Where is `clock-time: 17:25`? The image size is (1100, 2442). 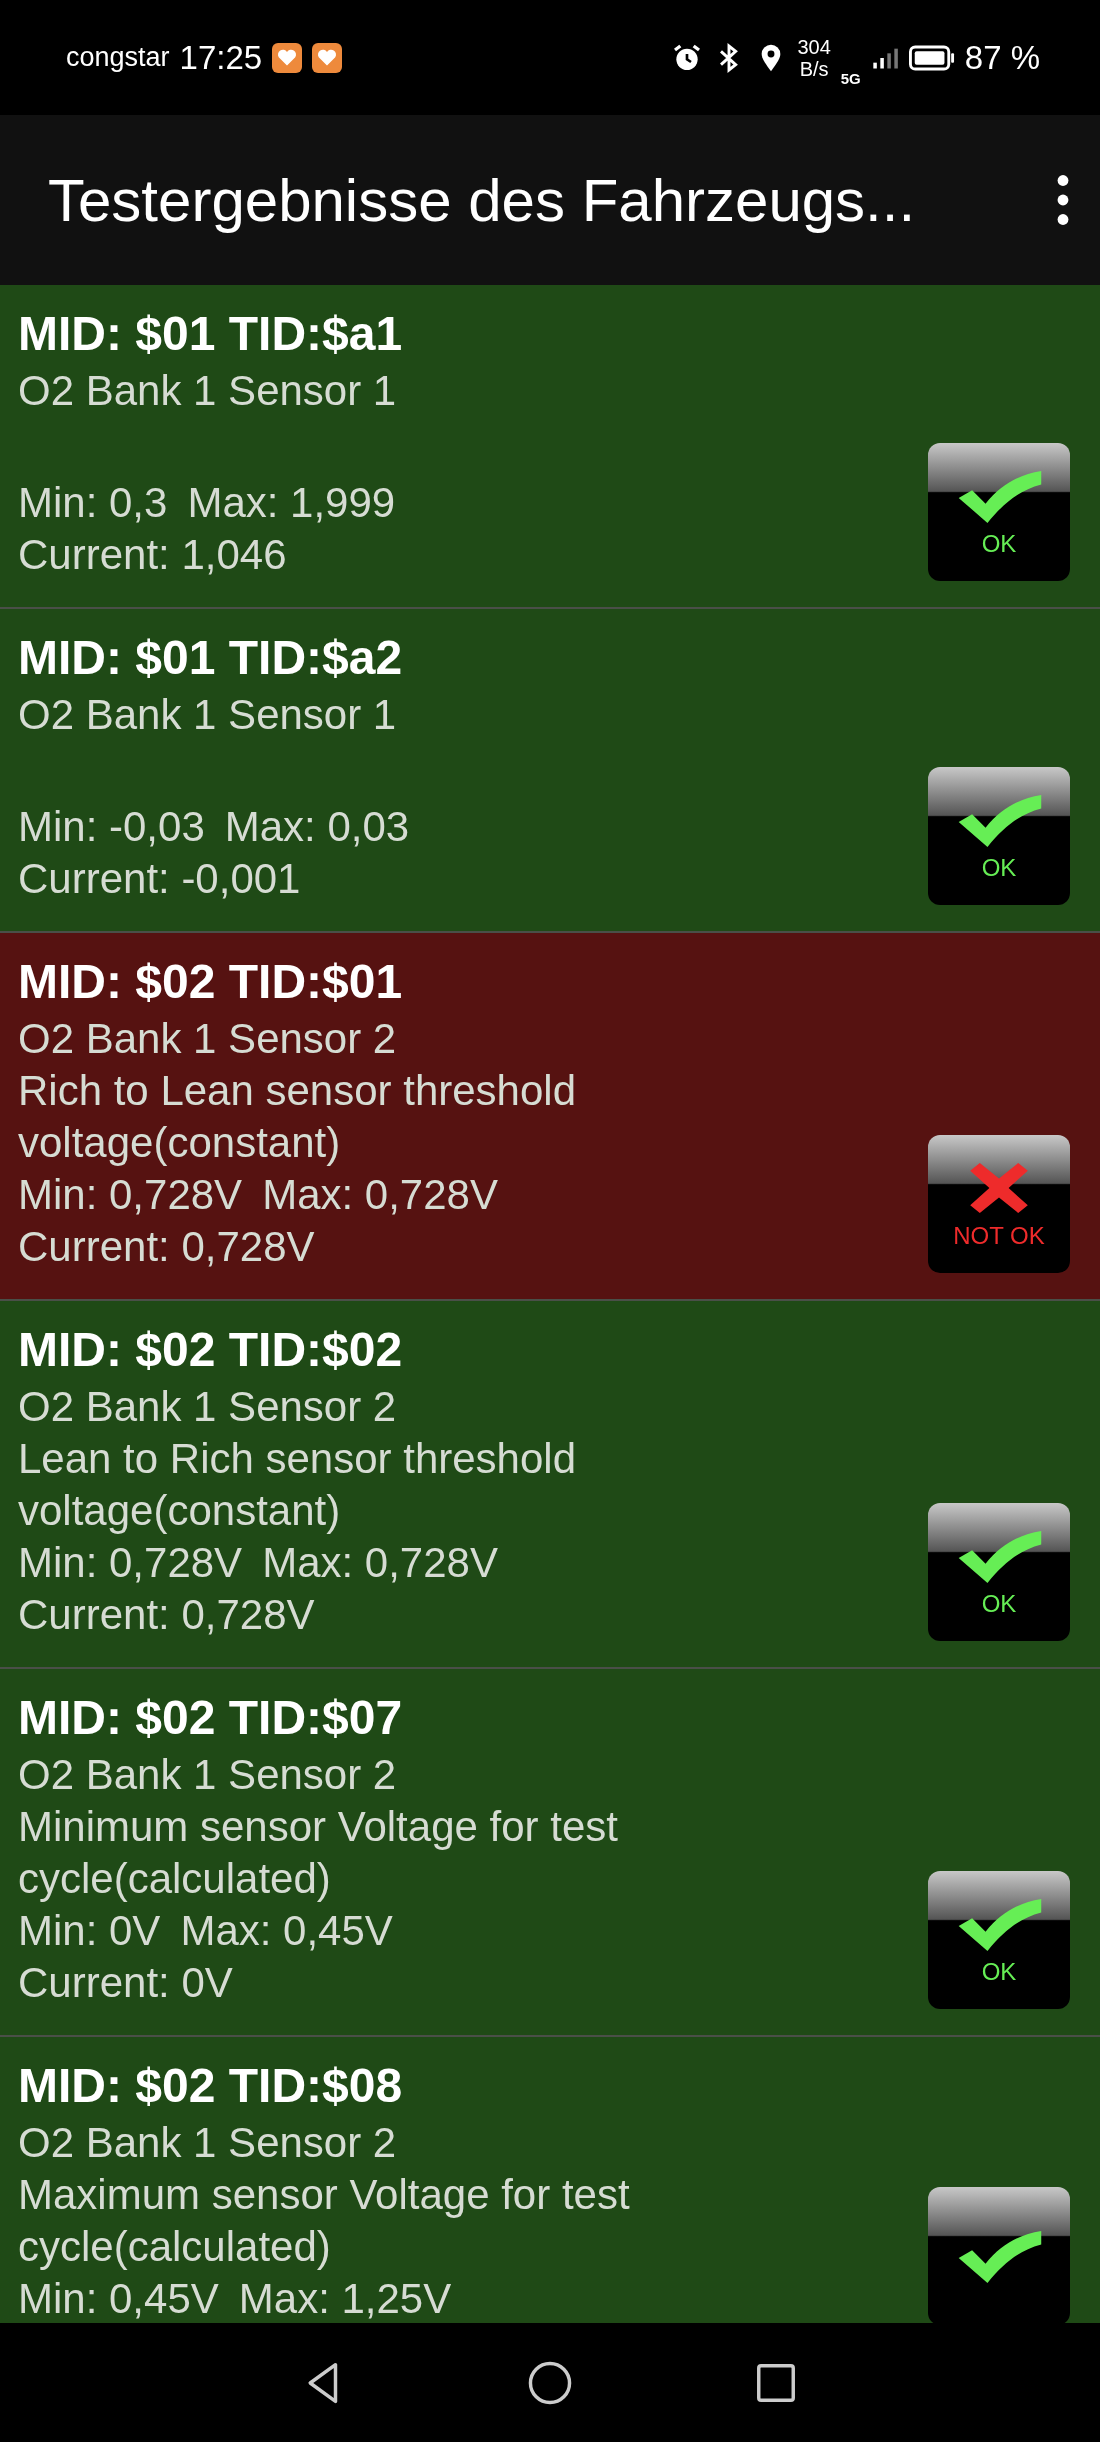 clock-time: 17:25 is located at coordinates (221, 57).